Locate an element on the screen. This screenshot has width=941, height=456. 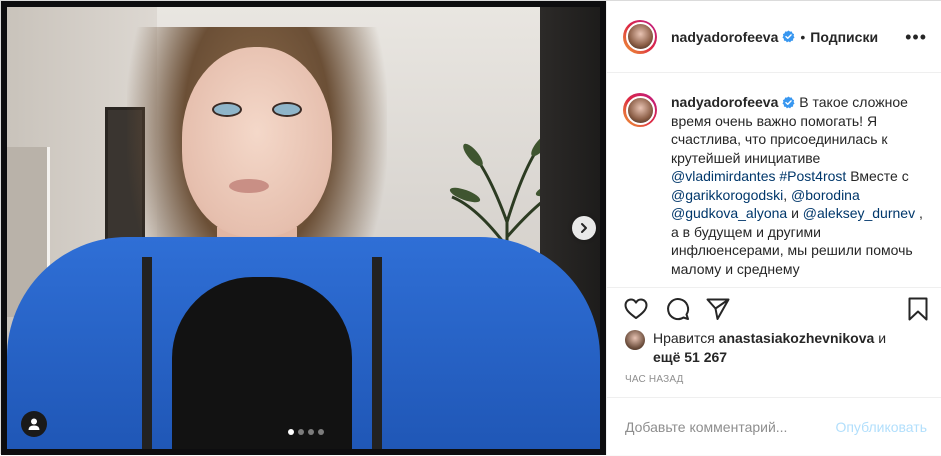
likes-mid: и is located at coordinates (880, 338).